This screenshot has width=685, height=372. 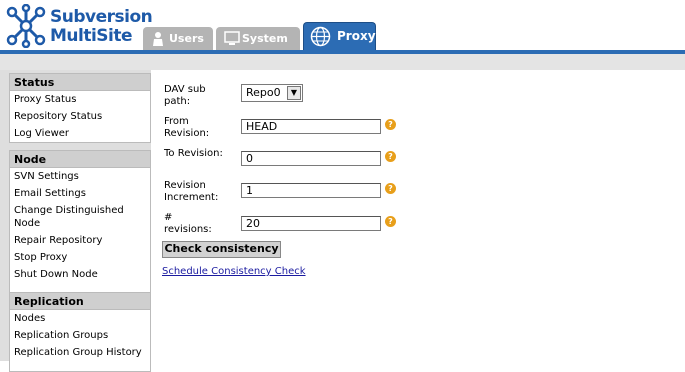 I want to click on header: Subversion MultiSite Users System Proxy, so click(x=342, y=27).